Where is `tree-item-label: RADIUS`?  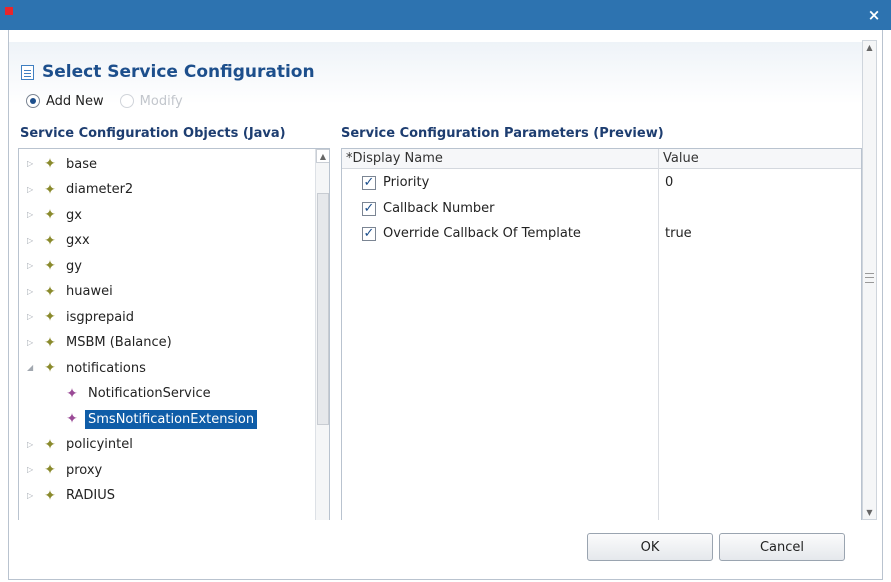 tree-item-label: RADIUS is located at coordinates (90, 495).